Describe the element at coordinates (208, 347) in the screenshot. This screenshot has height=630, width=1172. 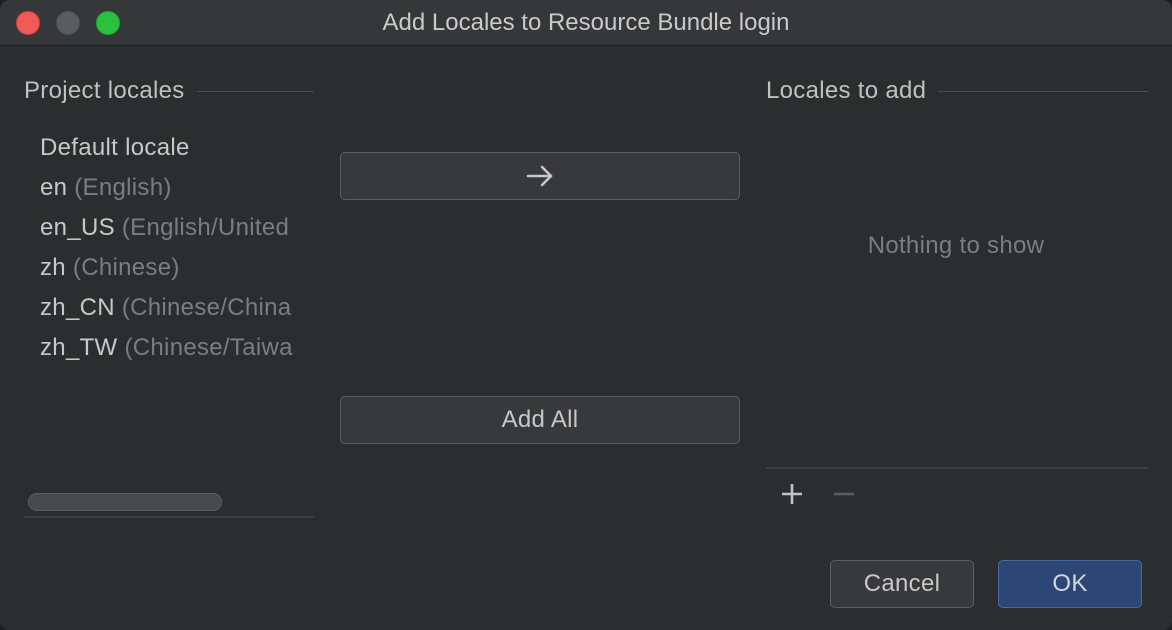
I see `locale-description: (Chinese/Taiwa` at that location.